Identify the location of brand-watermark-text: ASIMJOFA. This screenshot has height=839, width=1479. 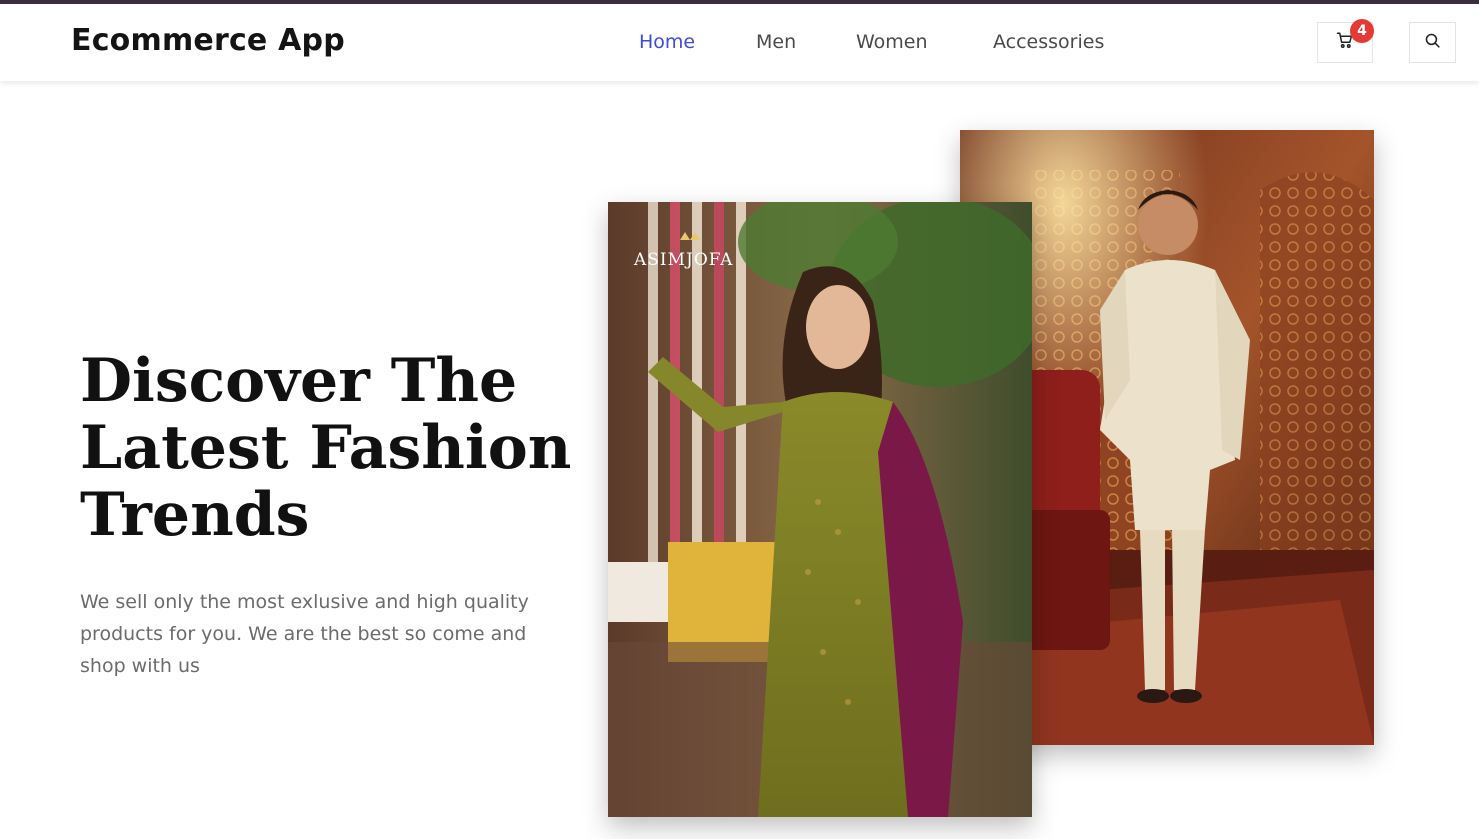
(684, 260).